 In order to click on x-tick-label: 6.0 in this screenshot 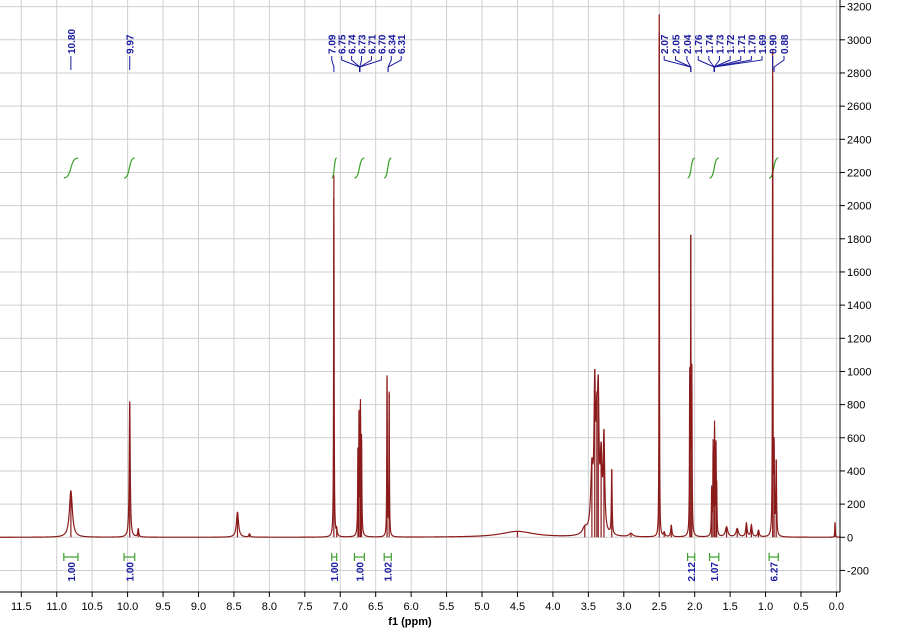, I will do `click(410, 607)`.